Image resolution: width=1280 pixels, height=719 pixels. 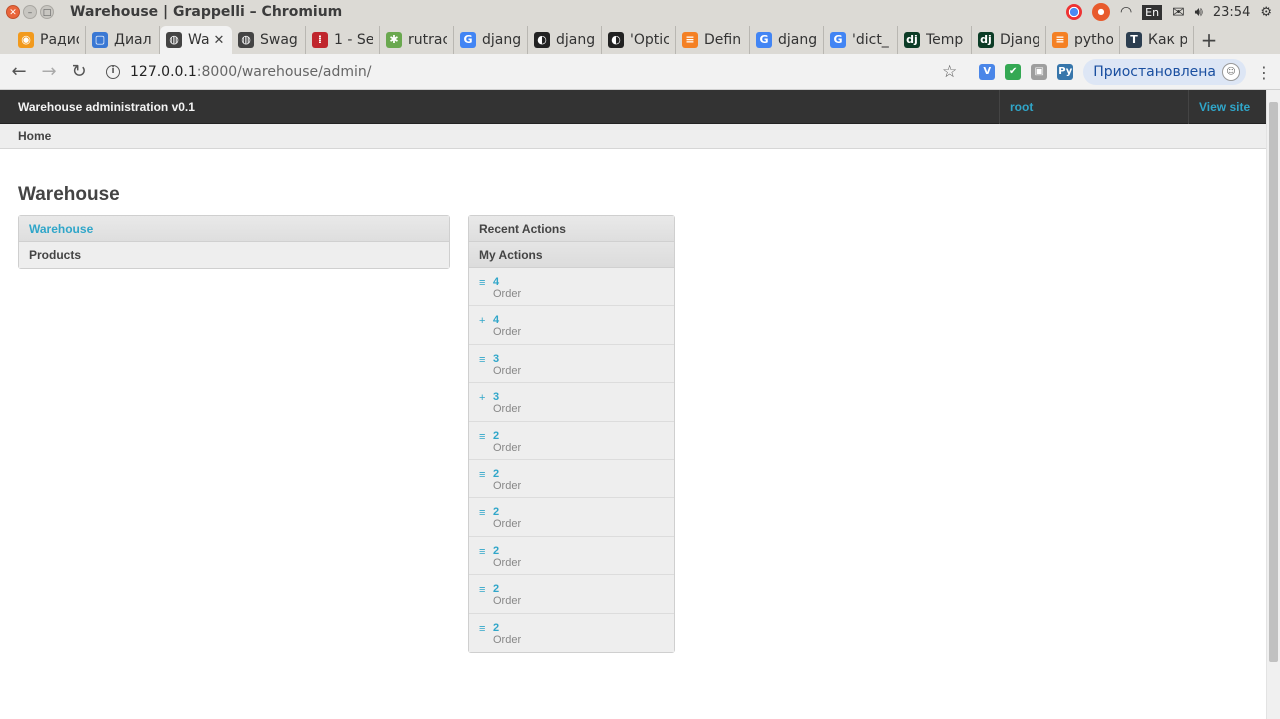 I want to click on settings-gear-icon: ⚙, so click(x=1266, y=12).